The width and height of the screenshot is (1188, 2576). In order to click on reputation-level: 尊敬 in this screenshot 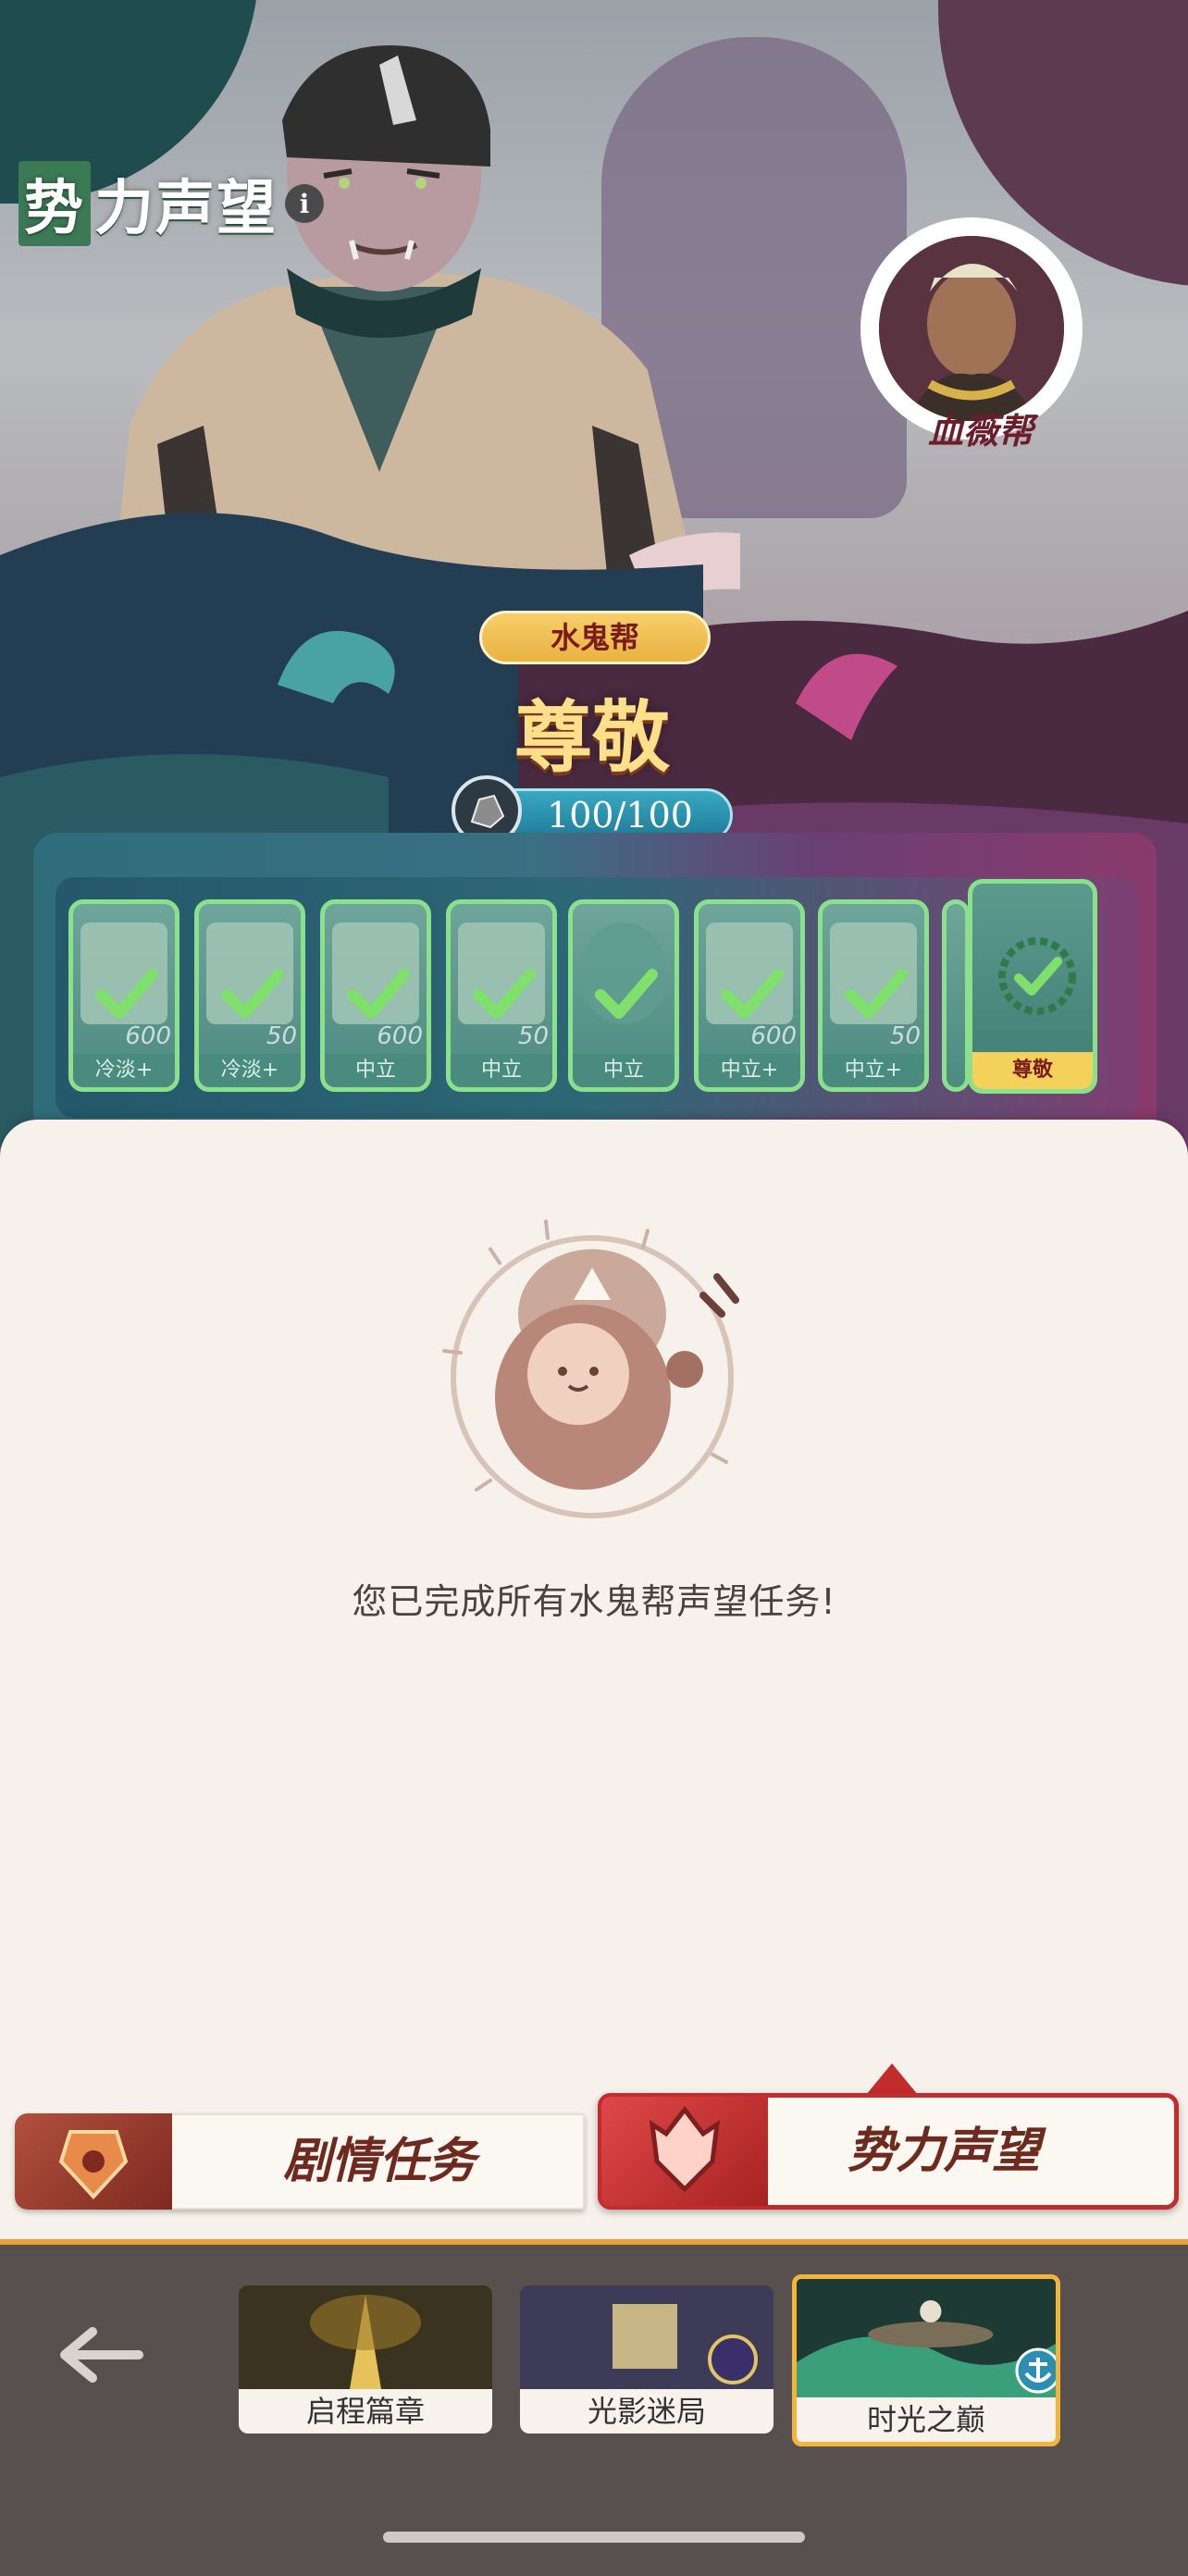, I will do `click(592, 737)`.